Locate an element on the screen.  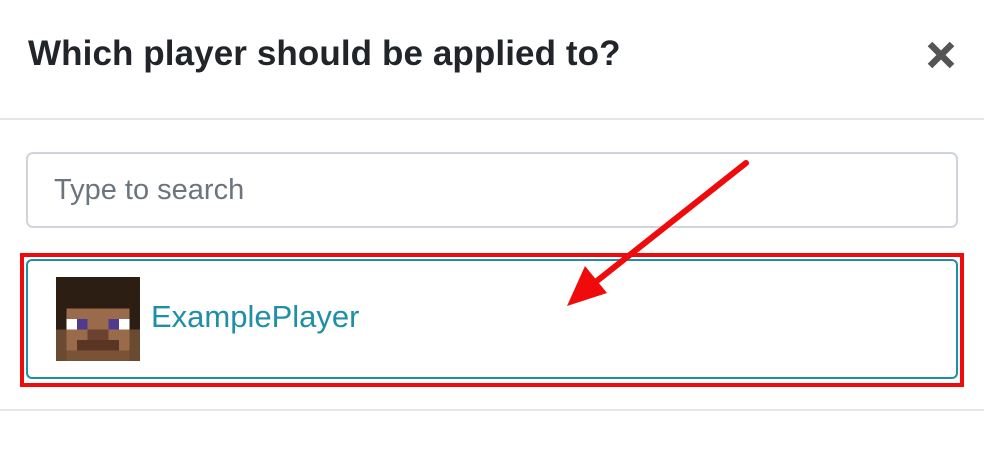
close-button is located at coordinates (941, 54).